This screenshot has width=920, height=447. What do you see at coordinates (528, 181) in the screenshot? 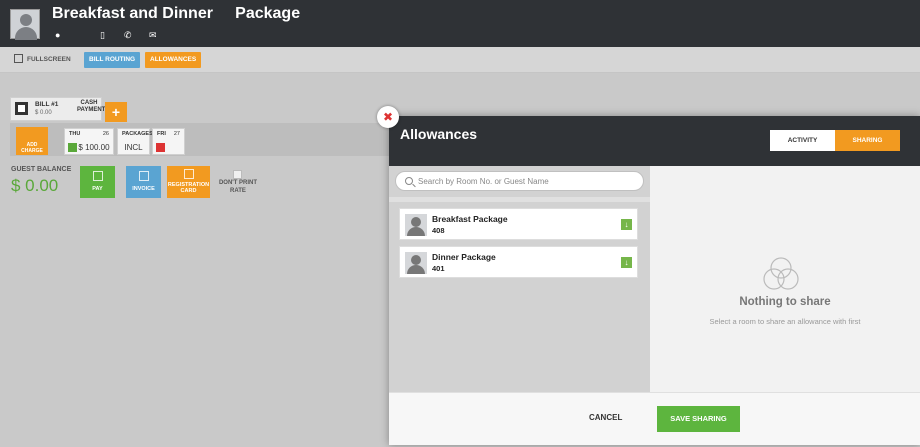
I see `search-input` at bounding box center [528, 181].